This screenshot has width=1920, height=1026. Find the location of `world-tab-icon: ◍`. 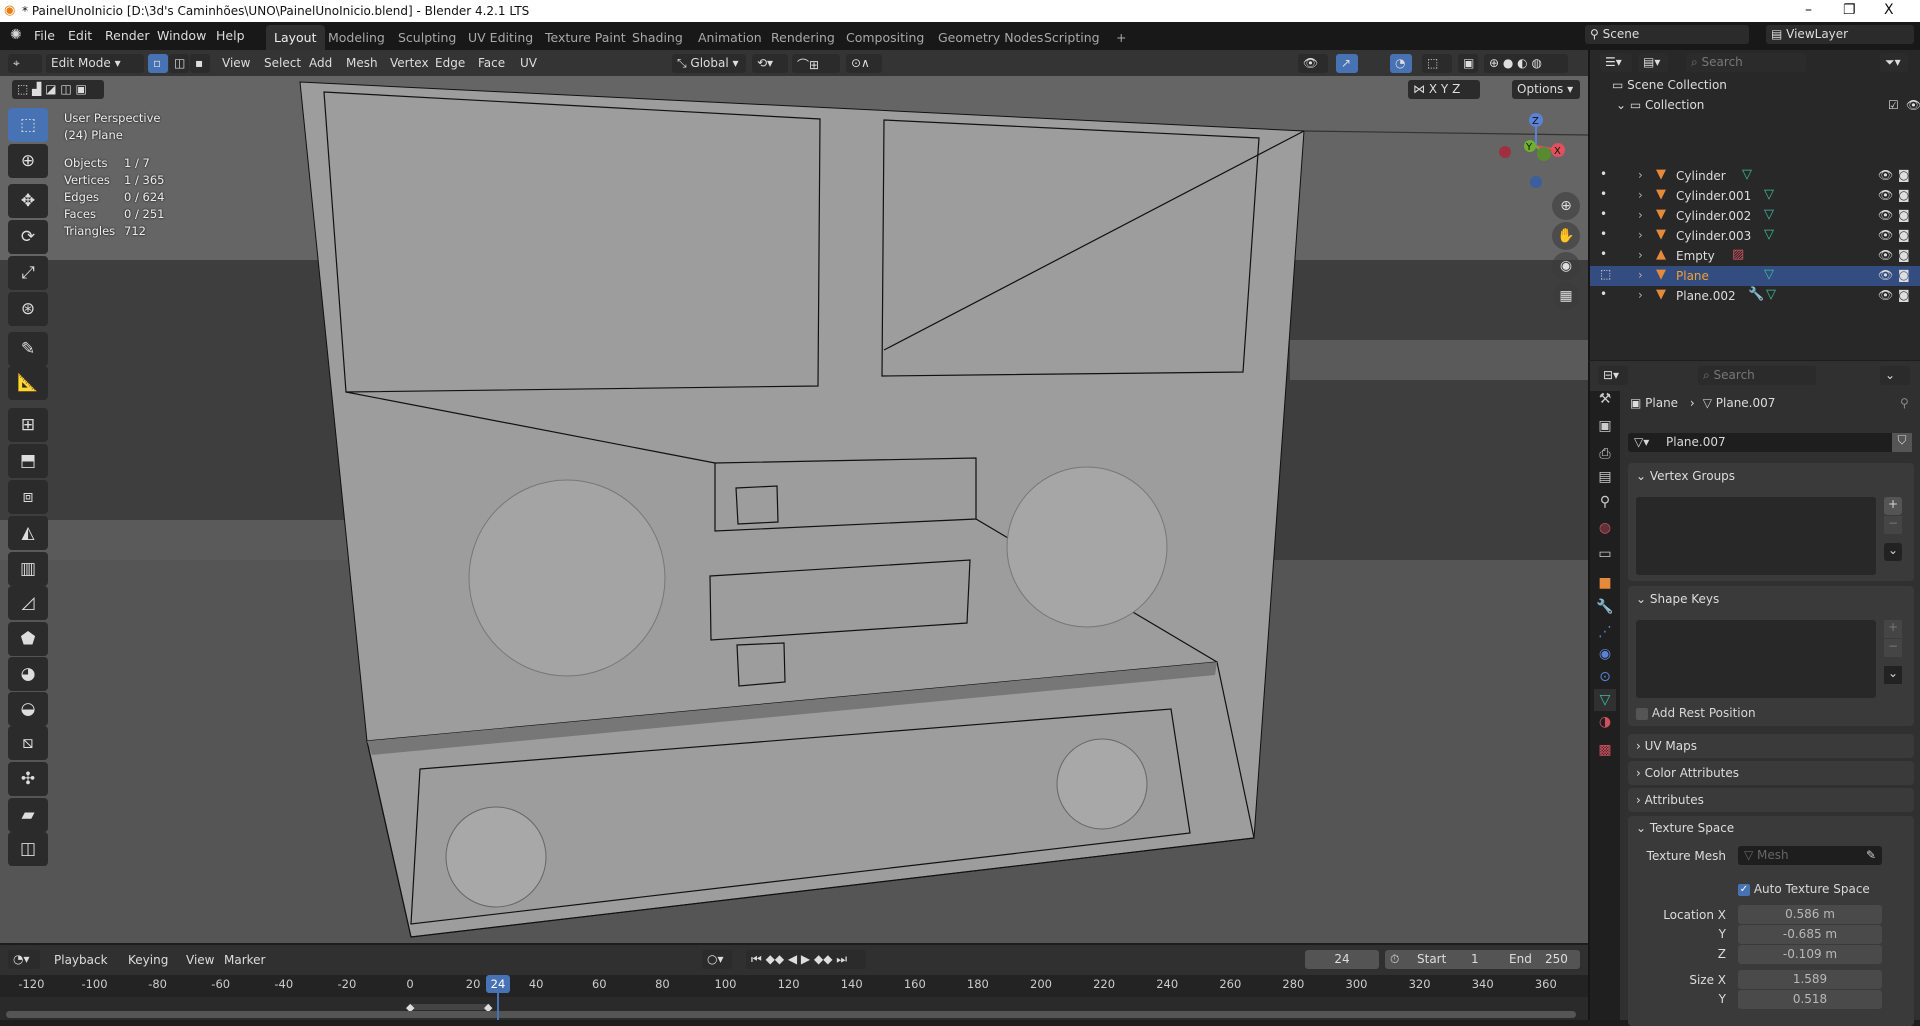

world-tab-icon: ◍ is located at coordinates (1605, 528).